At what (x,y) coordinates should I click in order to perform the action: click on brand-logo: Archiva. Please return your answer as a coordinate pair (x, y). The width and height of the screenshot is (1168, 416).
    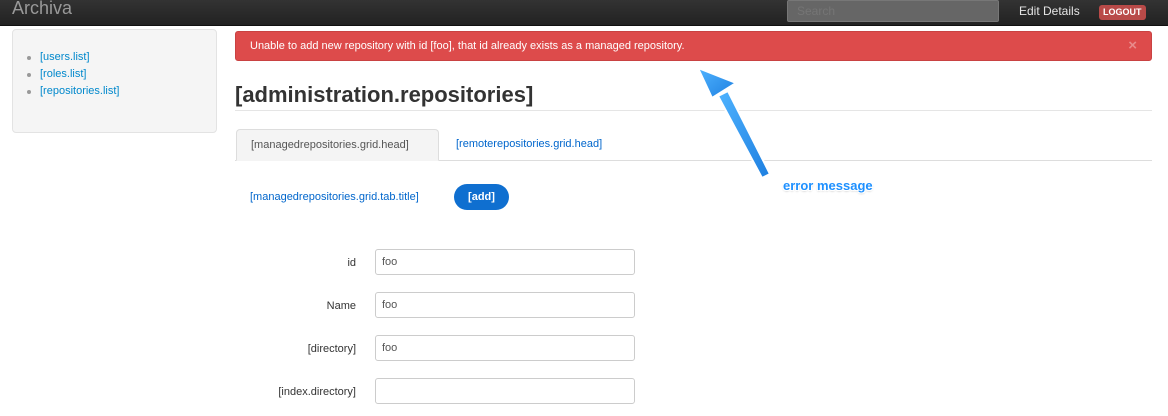
    Looking at the image, I should click on (42, 9).